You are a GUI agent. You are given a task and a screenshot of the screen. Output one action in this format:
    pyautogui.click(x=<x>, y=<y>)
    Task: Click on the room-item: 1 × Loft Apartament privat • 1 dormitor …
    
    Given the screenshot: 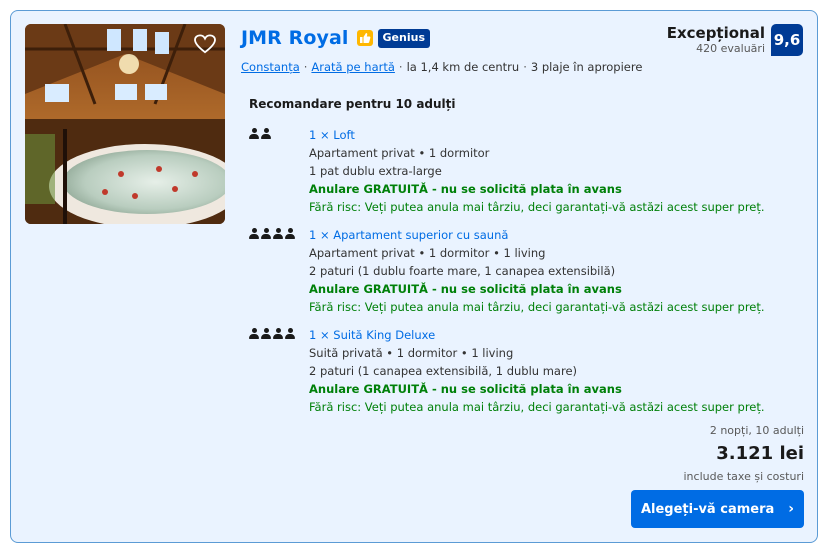 What is the action you would take?
    pyautogui.click(x=509, y=171)
    